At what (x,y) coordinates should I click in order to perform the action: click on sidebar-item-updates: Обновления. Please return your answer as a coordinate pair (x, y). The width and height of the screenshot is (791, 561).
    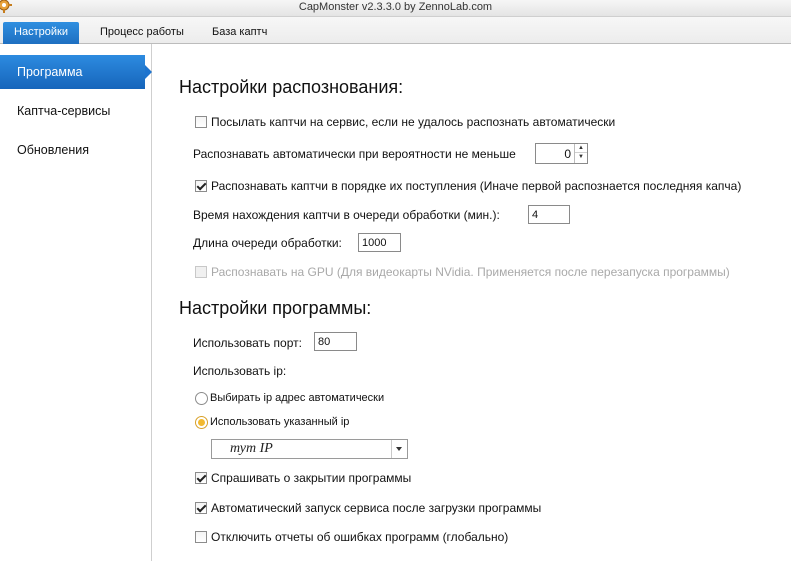
    Looking at the image, I should click on (76, 150).